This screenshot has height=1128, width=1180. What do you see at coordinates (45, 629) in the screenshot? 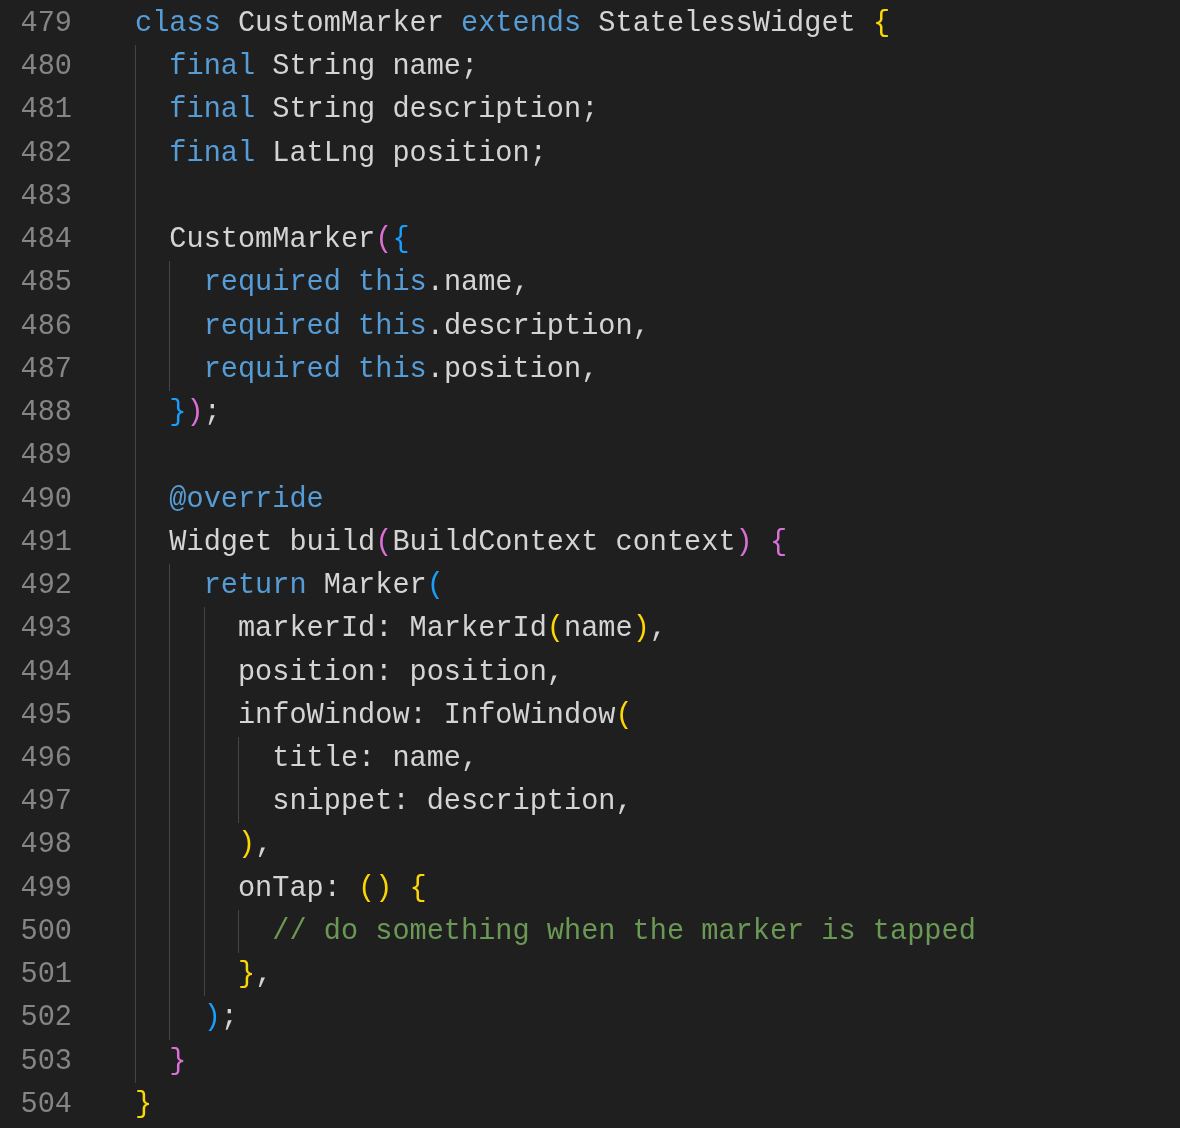
I see `line-number: 493` at bounding box center [45, 629].